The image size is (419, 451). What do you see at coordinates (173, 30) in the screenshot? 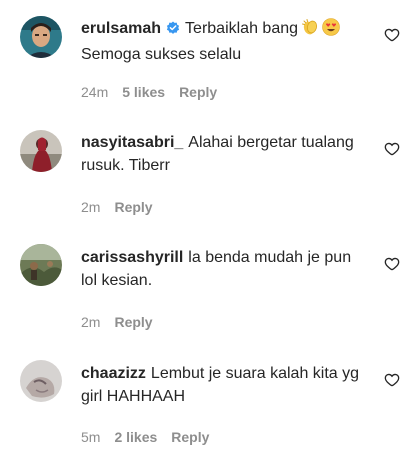
I see `verified-badge-icon` at bounding box center [173, 30].